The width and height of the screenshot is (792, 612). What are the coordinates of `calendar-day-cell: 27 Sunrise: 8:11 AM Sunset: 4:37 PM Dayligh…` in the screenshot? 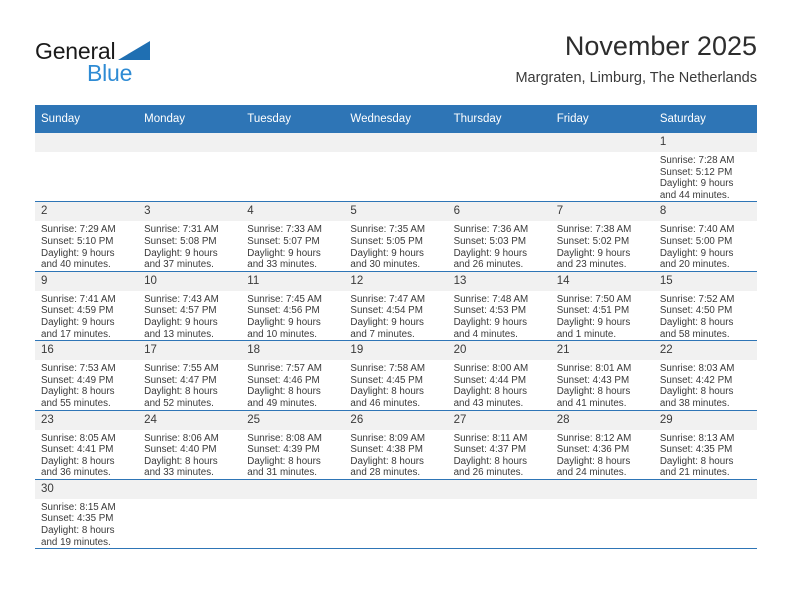 It's located at (499, 445).